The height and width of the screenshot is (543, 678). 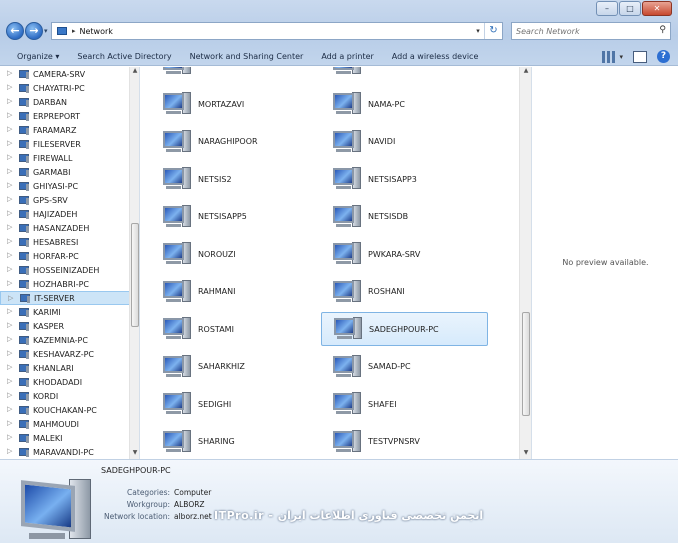 What do you see at coordinates (69, 144) in the screenshot?
I see `sidebar-item: ▷ FILESERVER` at bounding box center [69, 144].